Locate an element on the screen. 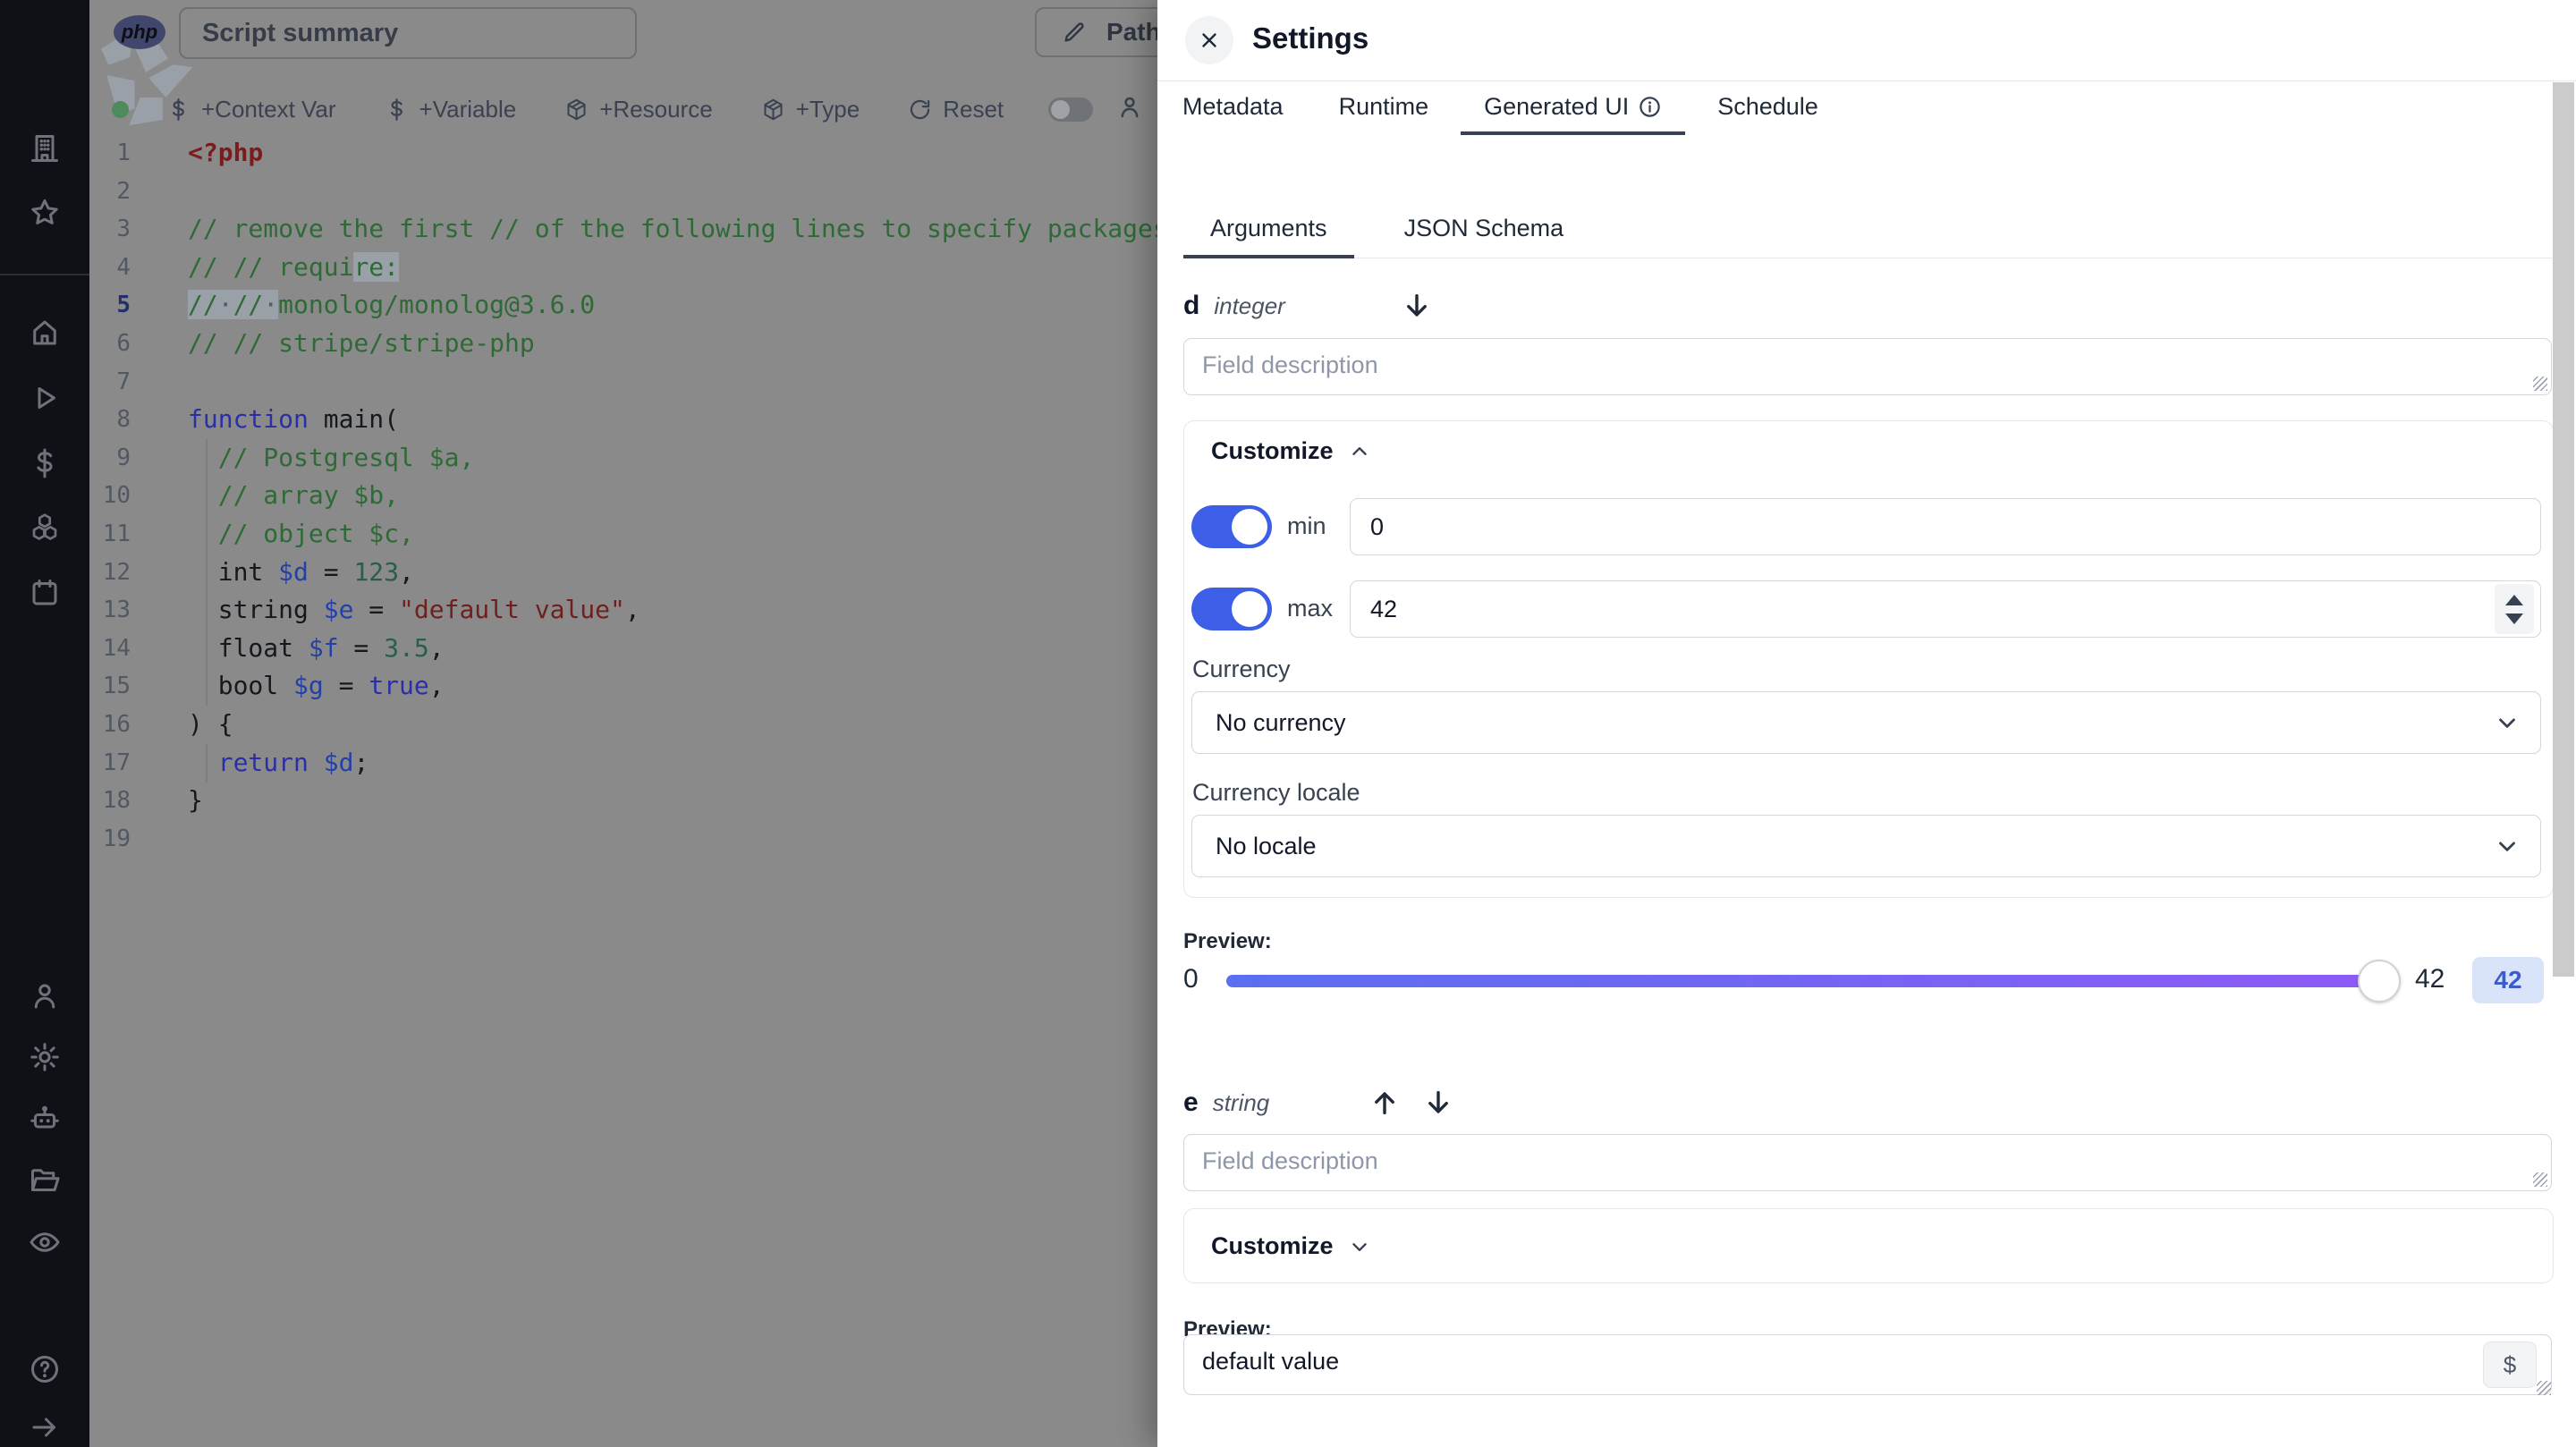 The image size is (2576, 1447). sidebar-item-resources is located at coordinates (45, 528).